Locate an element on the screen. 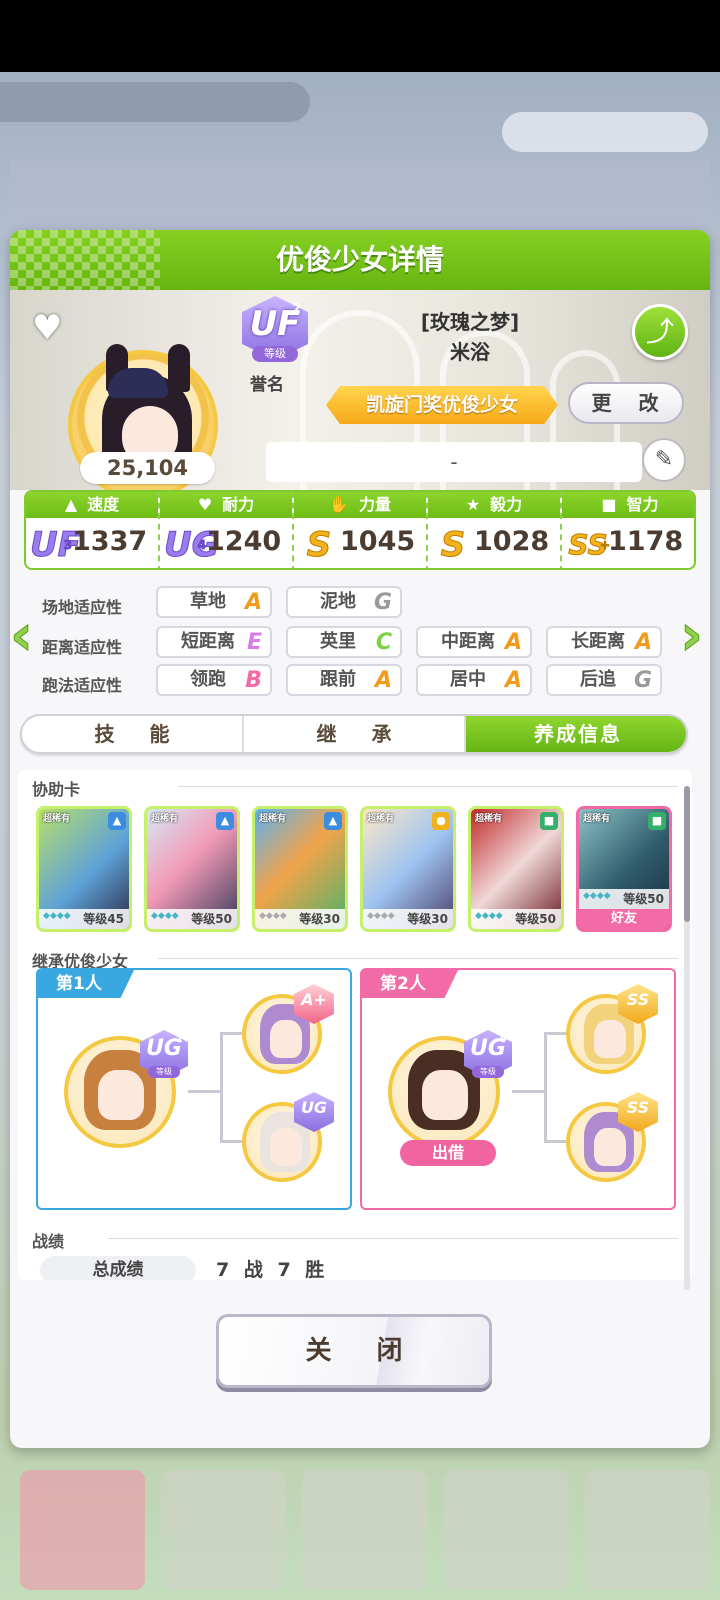  uma-title: [玫瑰之梦] is located at coordinates (470, 322).